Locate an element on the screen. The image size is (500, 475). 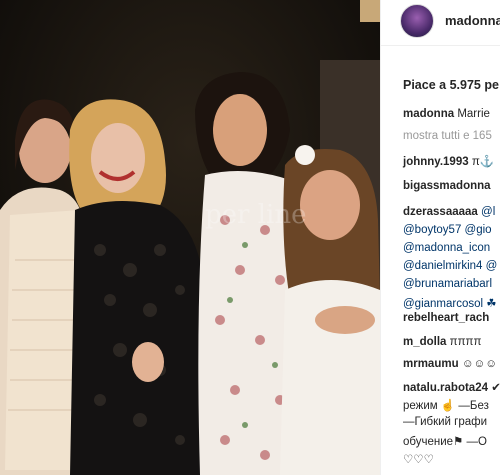
comment: rebelheart_rach is located at coordinates (446, 318).